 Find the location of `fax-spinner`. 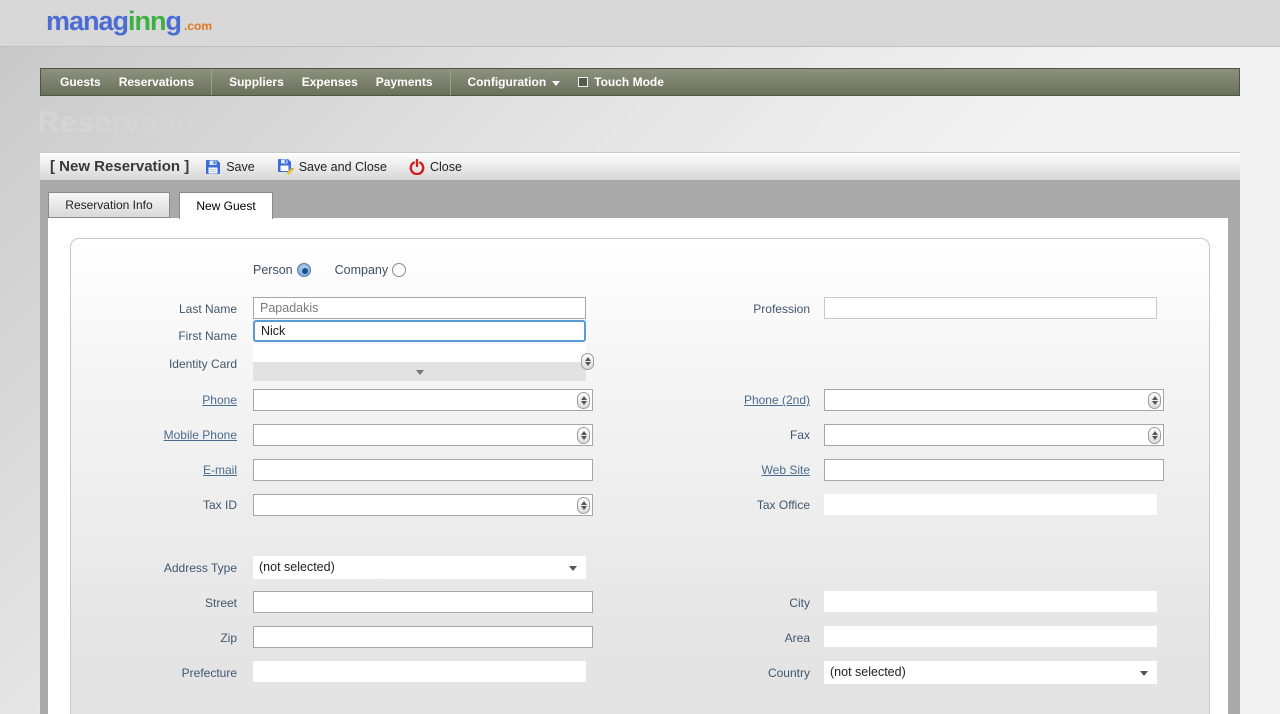

fax-spinner is located at coordinates (1154, 435).